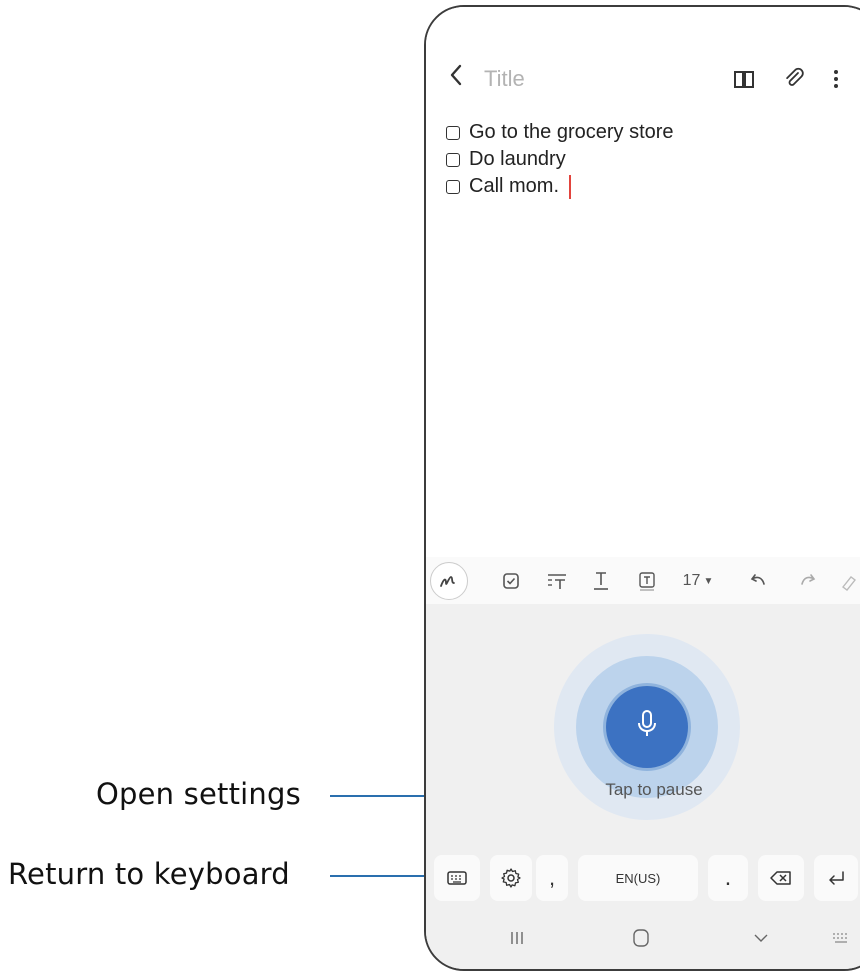 The height and width of the screenshot is (971, 860). Describe the element at coordinates (517, 938) in the screenshot. I see `recents-icon` at that location.